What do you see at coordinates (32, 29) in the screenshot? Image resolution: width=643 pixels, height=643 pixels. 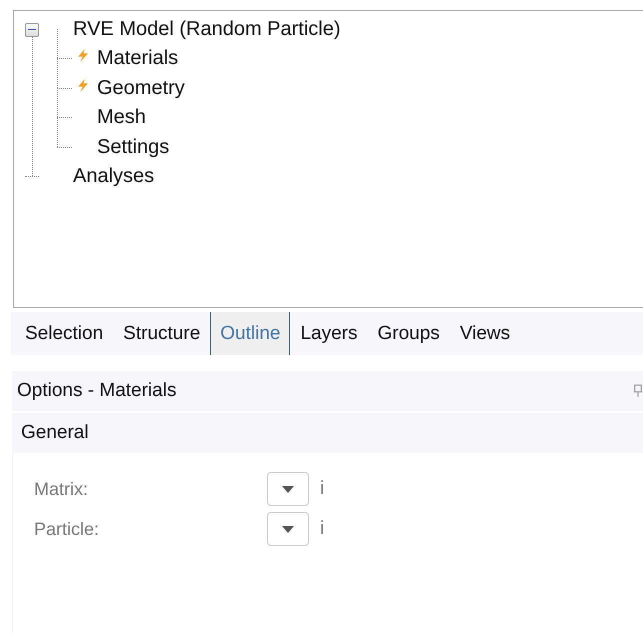 I see `collapse-icon` at bounding box center [32, 29].